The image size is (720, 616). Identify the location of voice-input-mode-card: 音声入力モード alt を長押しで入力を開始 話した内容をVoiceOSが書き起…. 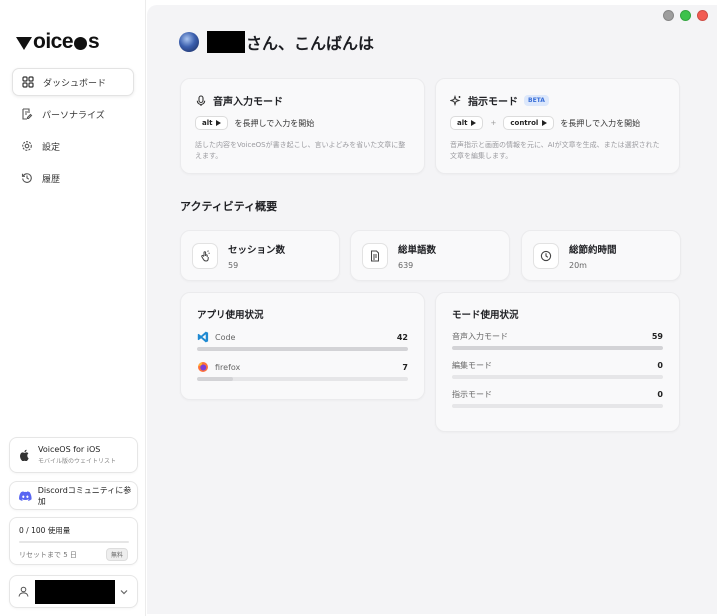
(302, 126).